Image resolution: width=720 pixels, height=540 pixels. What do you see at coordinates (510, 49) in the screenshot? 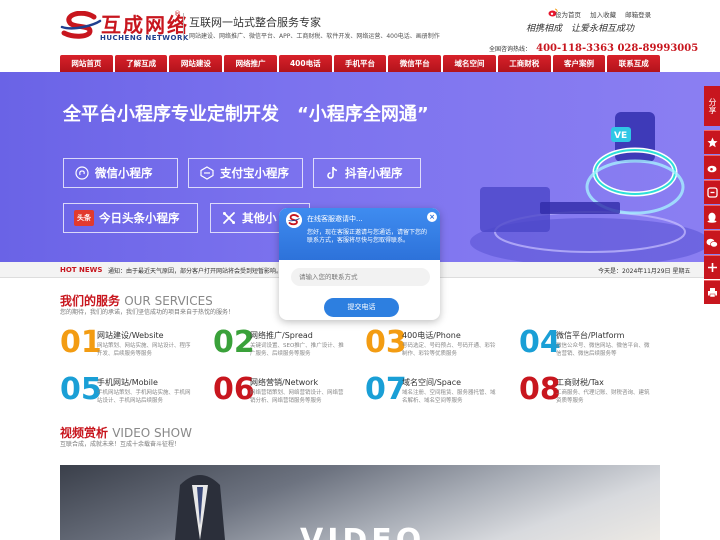
I see `hotline-label: 全国咨询热线：` at bounding box center [510, 49].